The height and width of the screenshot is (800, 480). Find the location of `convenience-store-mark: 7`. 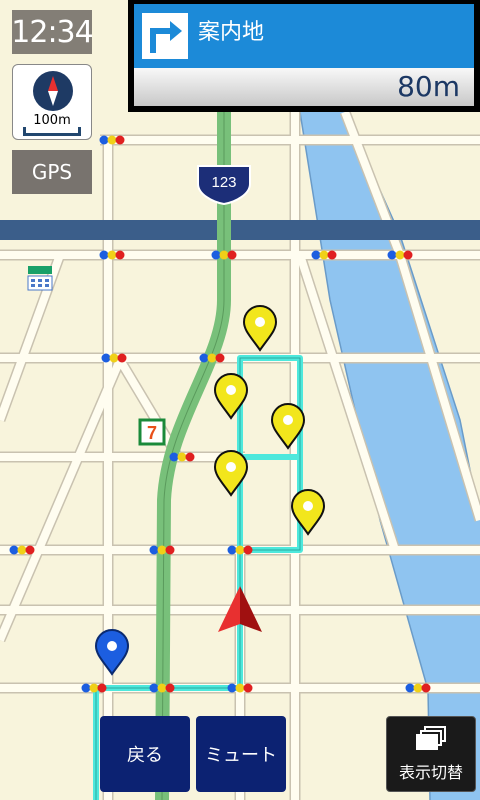

convenience-store-mark: 7 is located at coordinates (152, 433).